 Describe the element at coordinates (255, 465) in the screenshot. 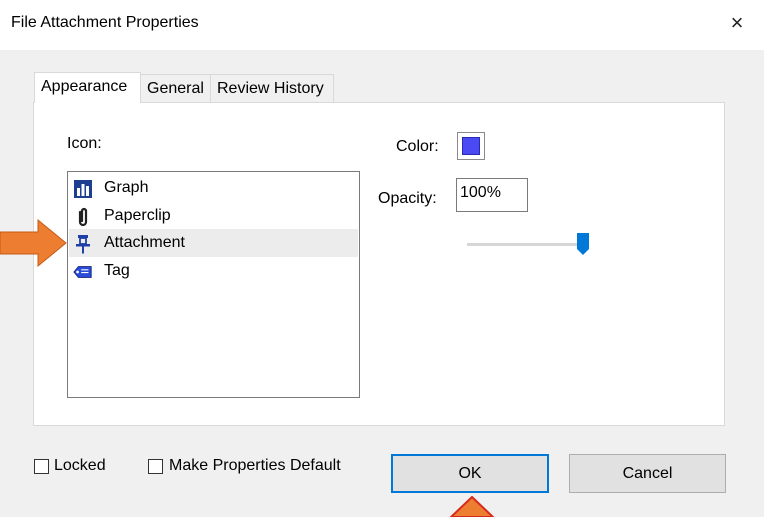

I see `make-default-label: Make Properties Default` at that location.